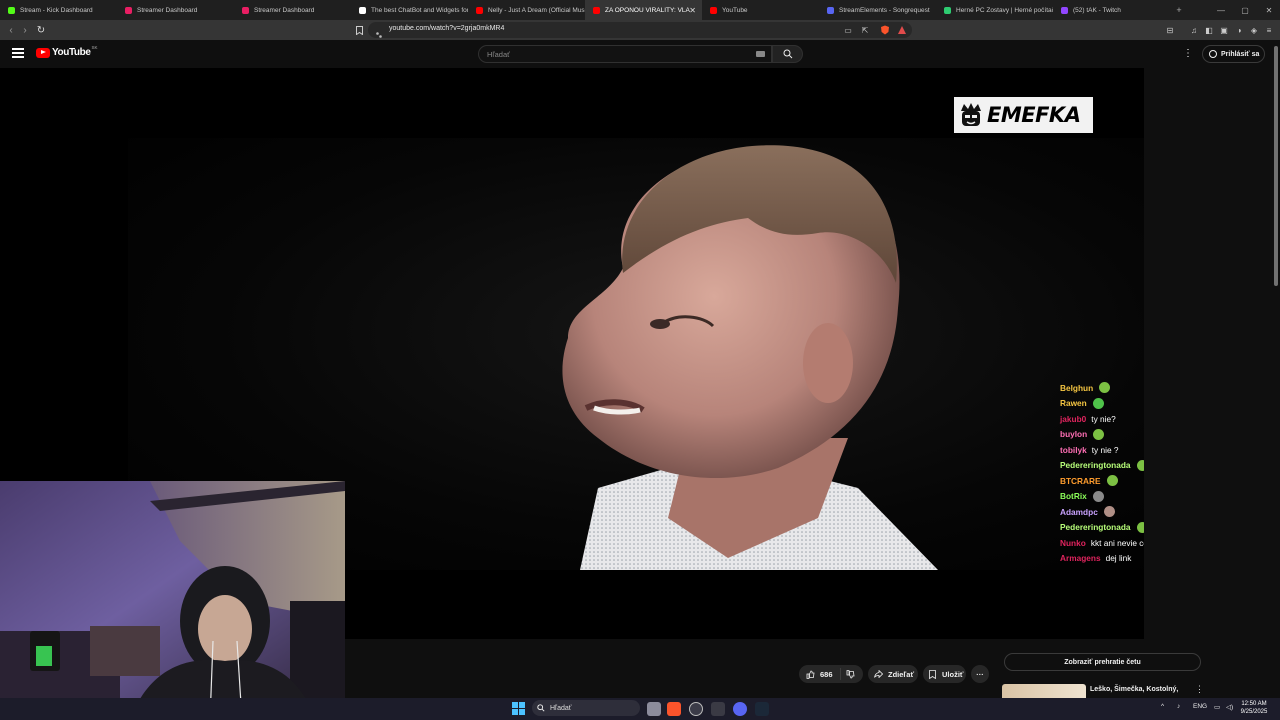 The height and width of the screenshot is (720, 1280). I want to click on browser-tab: The best ChatBot and Widgets for, so click(409, 10).